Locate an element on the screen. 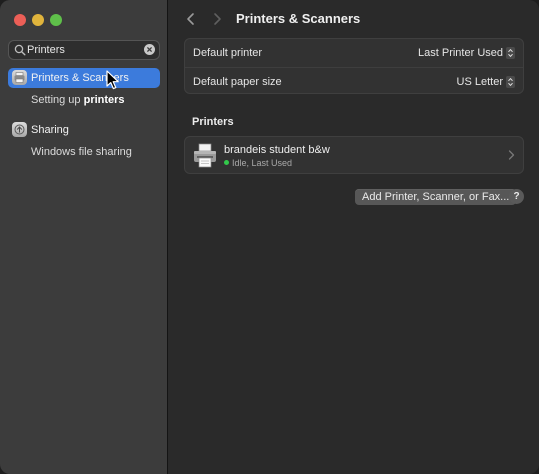 The width and height of the screenshot is (539, 474). clear-search-icon is located at coordinates (149, 49).